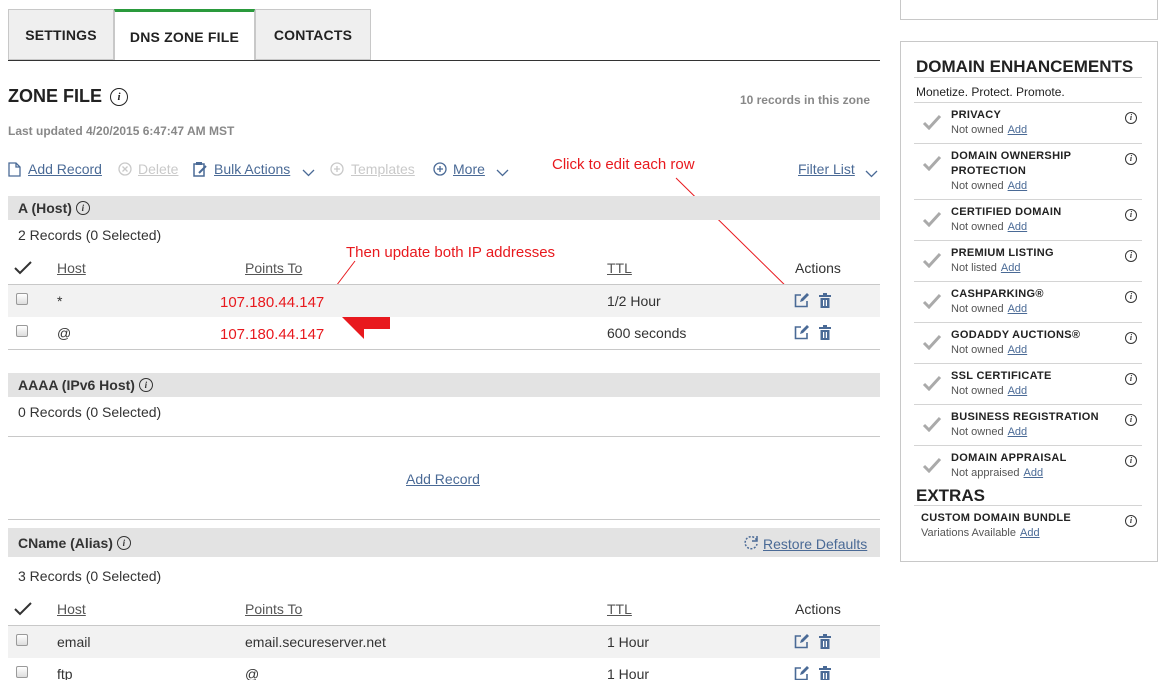 This screenshot has width=1174, height=680. I want to click on delete-icon, so click(125, 170).